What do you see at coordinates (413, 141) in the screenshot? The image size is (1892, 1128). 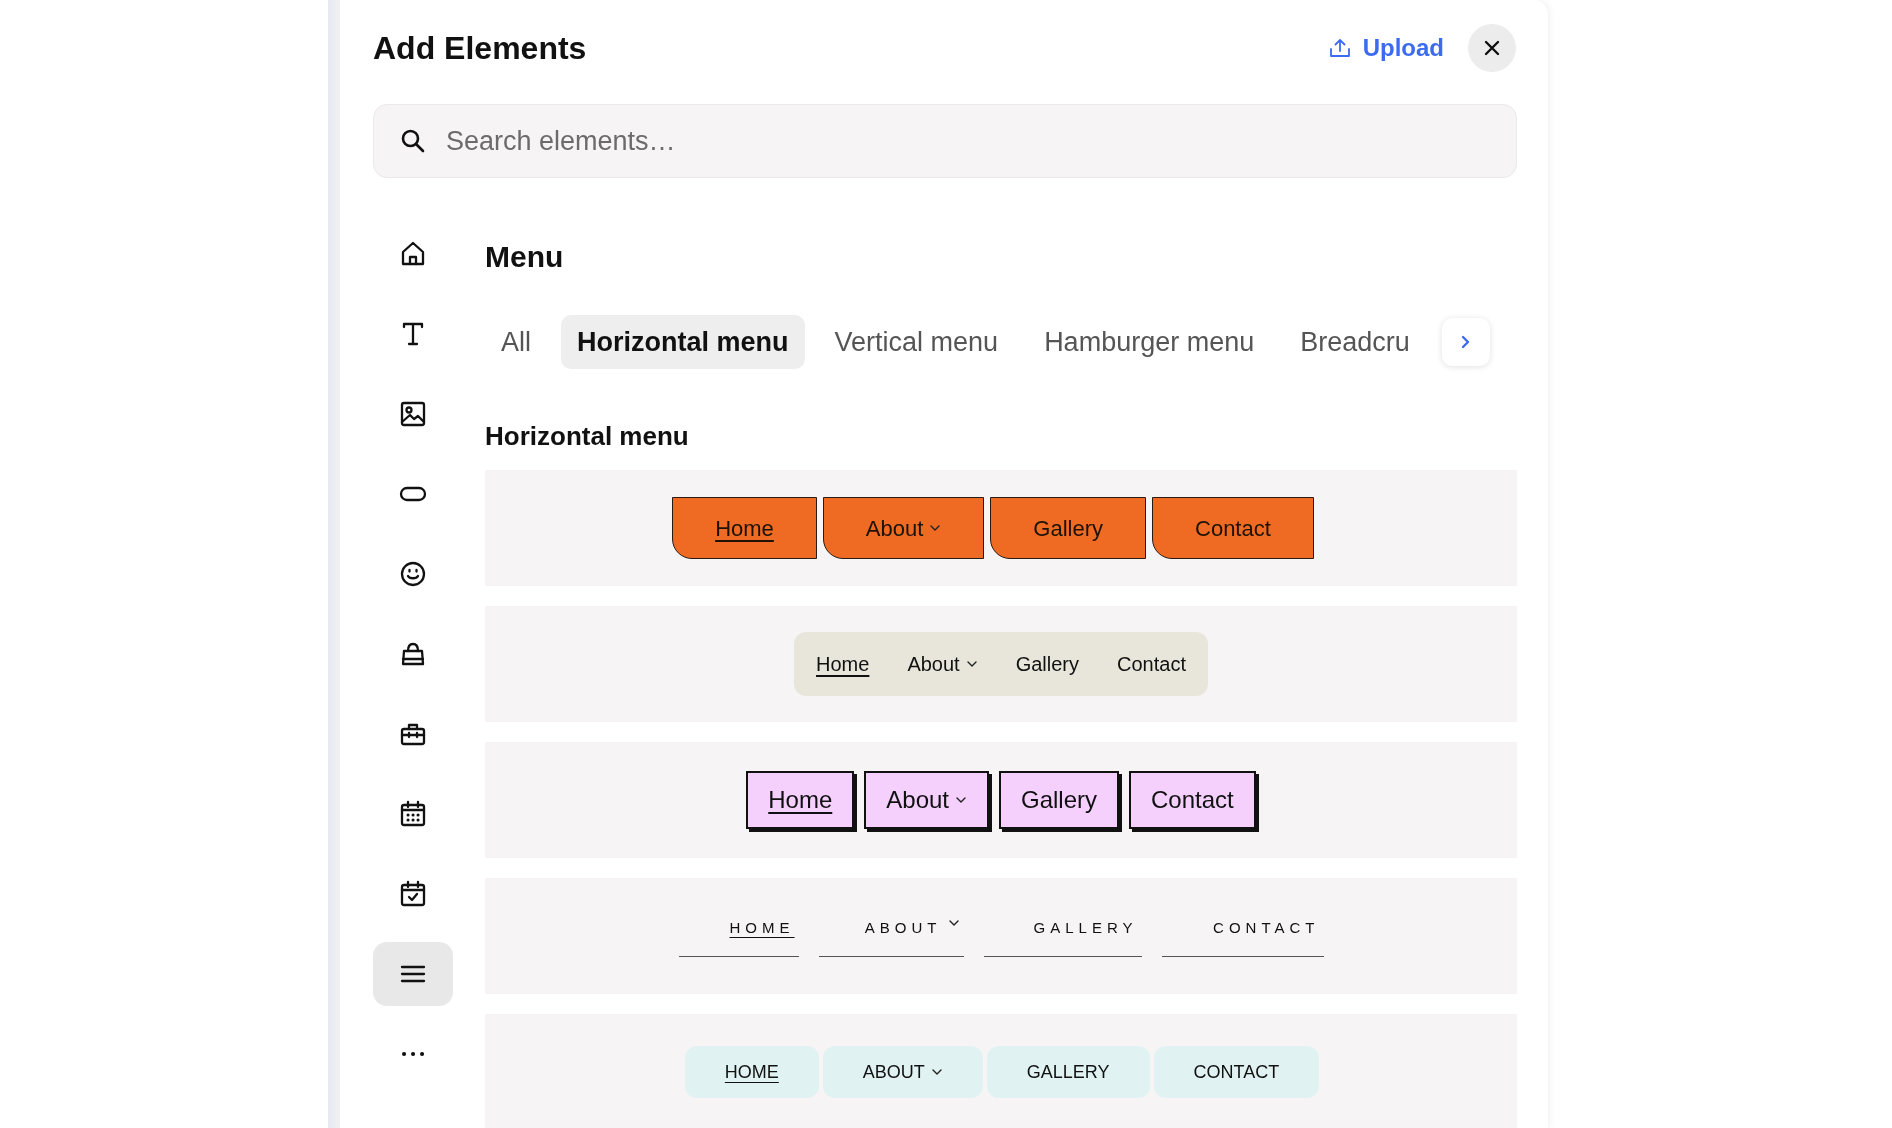 I see `search-icon` at bounding box center [413, 141].